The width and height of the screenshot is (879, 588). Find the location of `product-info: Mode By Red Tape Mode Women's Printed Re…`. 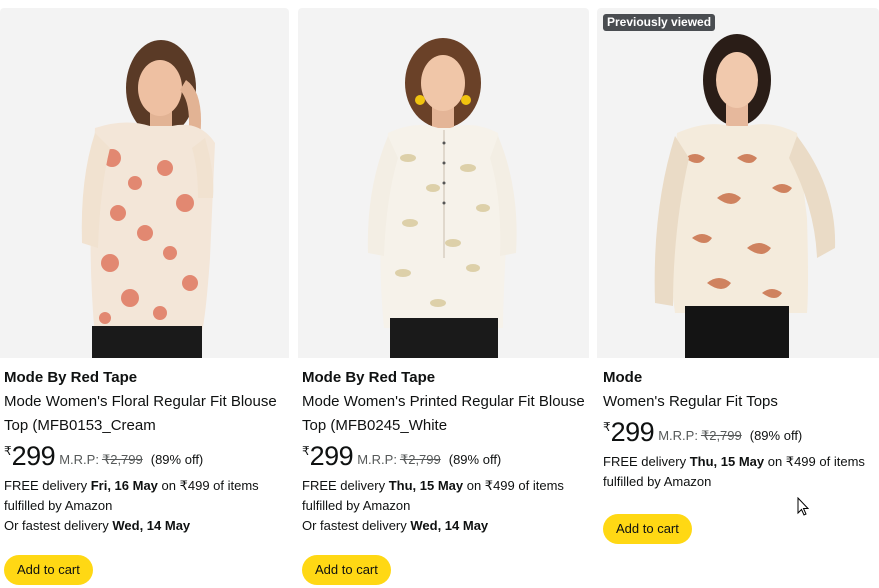

product-info: Mode By Red Tape Mode Women's Printed Re… is located at coordinates (443, 452).